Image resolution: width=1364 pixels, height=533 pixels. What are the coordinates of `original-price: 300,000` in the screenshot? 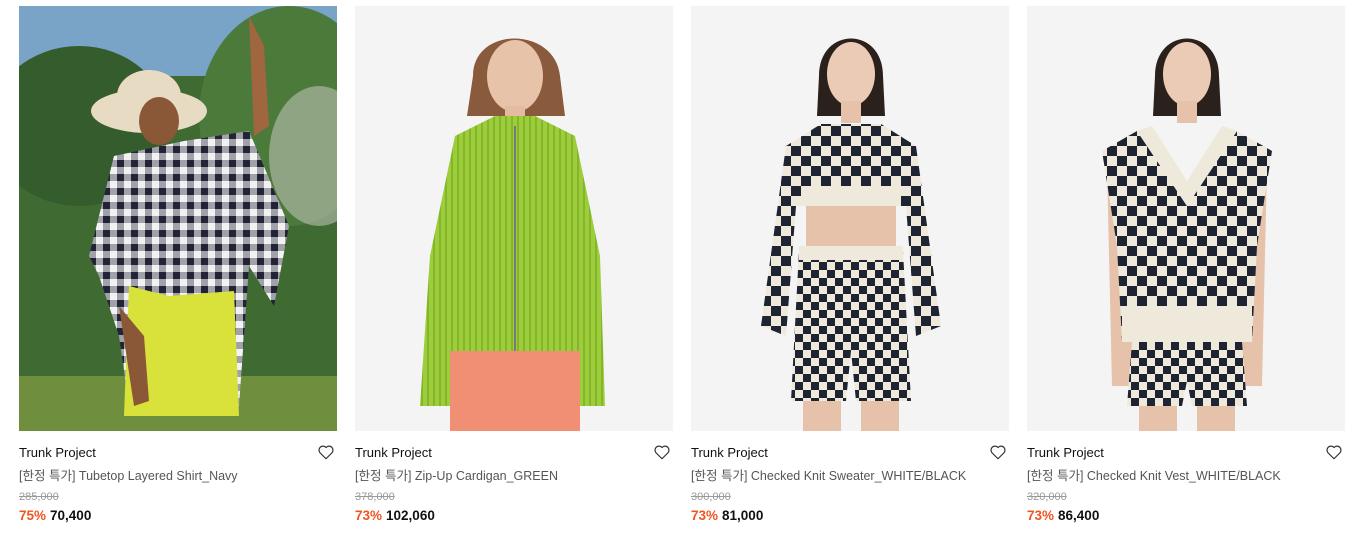 It's located at (711, 497).